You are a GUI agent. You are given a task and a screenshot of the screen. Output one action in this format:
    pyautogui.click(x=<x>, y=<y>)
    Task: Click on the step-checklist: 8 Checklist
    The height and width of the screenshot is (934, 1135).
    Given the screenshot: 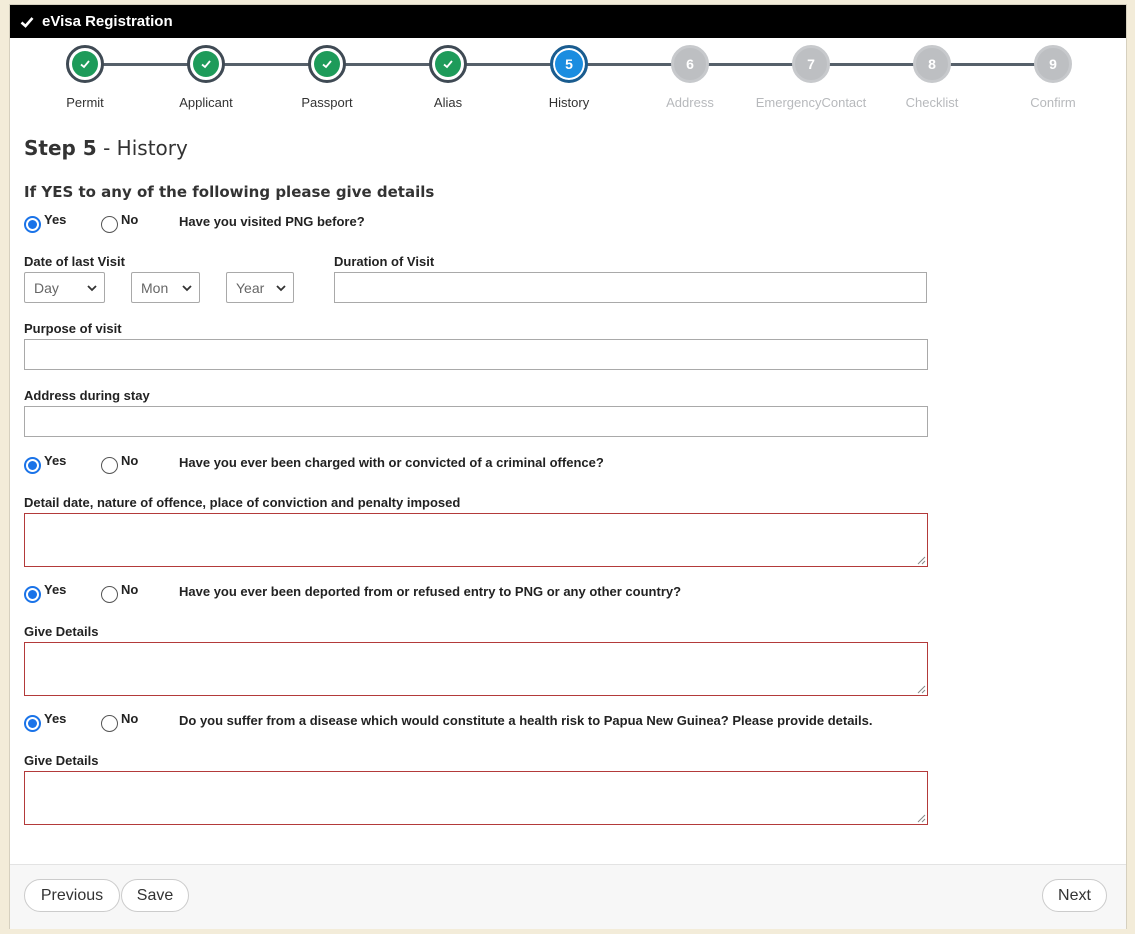 What is the action you would take?
    pyautogui.click(x=932, y=77)
    